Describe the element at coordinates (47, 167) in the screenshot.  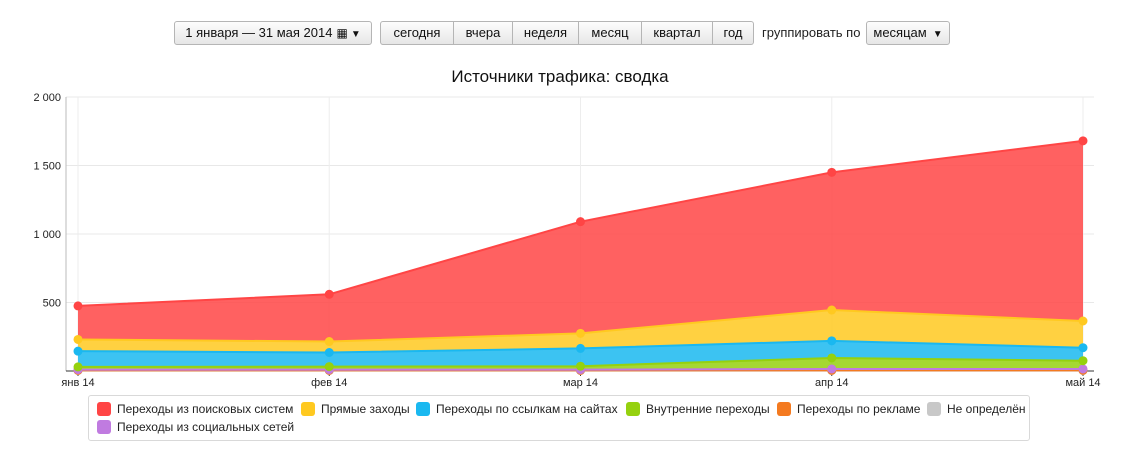
I see `y-tick-label: 1 500` at that location.